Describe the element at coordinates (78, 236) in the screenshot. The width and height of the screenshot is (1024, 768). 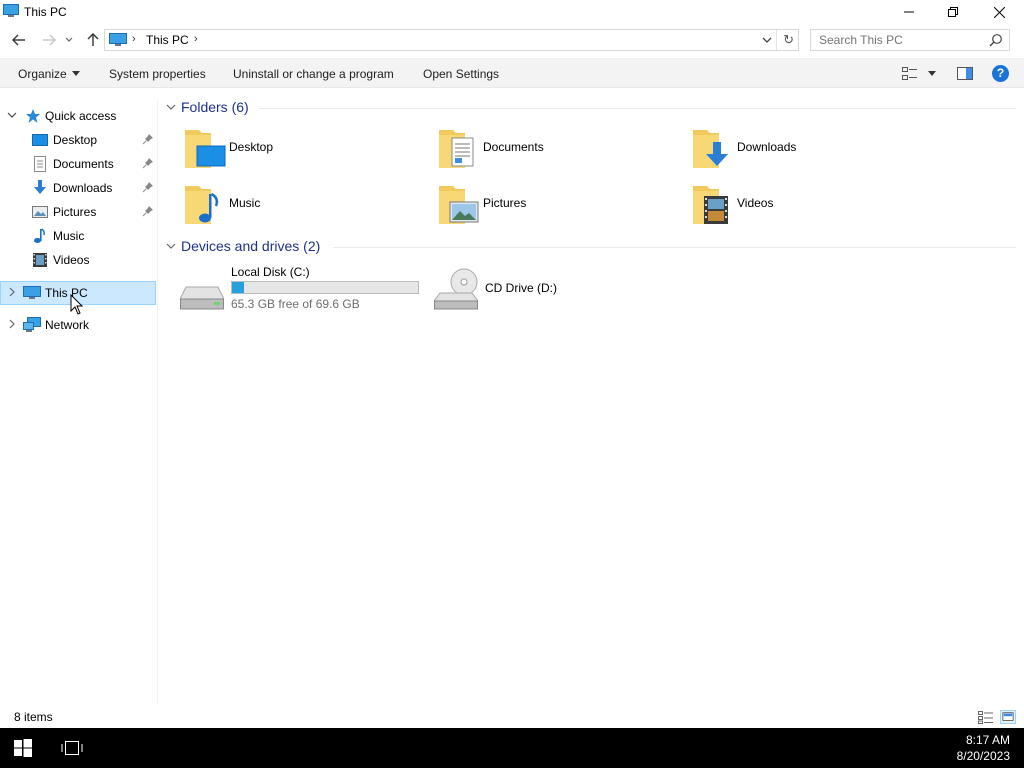
I see `nav-item-music: Music` at that location.